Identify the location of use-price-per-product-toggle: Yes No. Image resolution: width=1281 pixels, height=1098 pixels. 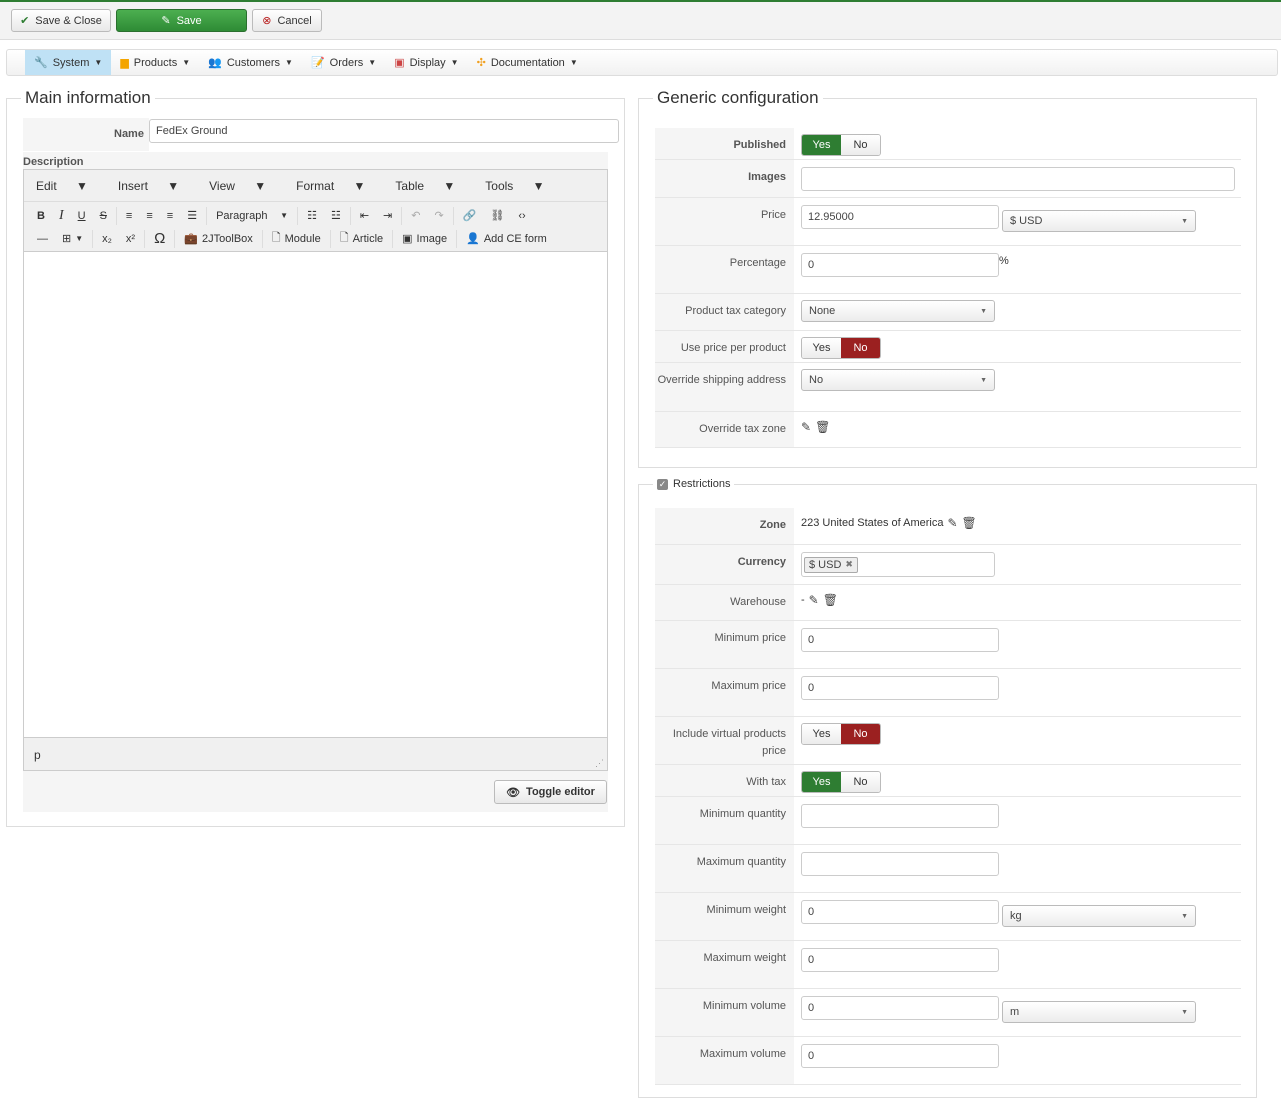
(841, 348).